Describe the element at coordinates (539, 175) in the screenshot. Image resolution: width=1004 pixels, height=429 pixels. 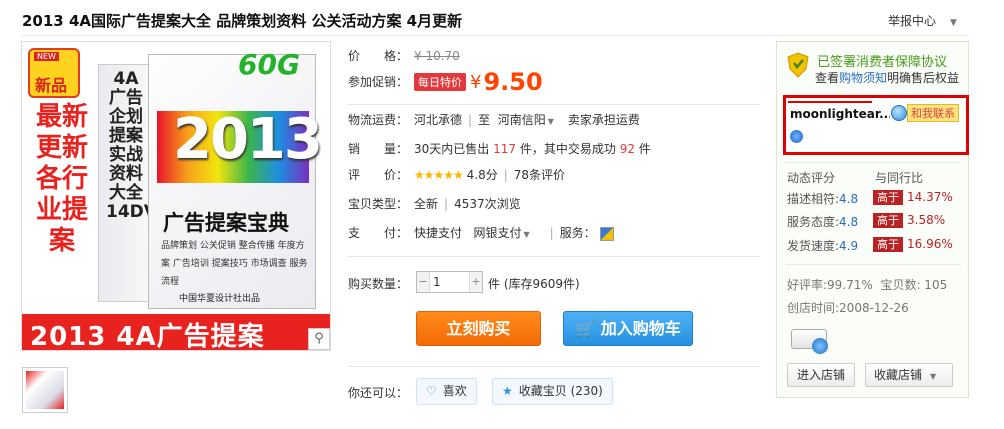
I see `rating-count-link: 78条评价` at that location.